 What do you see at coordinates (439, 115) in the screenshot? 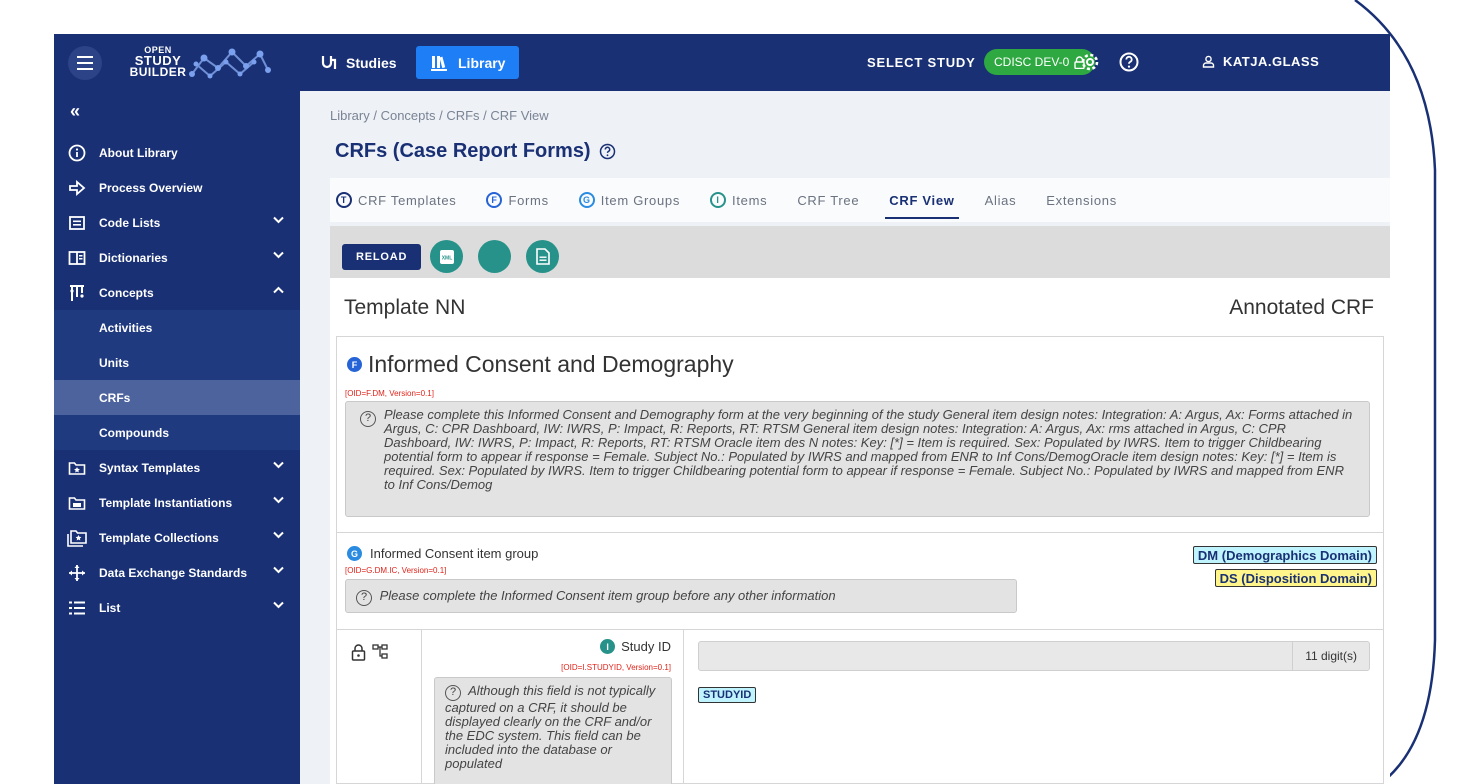
I see `breadcrumb: Library / Concepts / CRFs / CRF View` at bounding box center [439, 115].